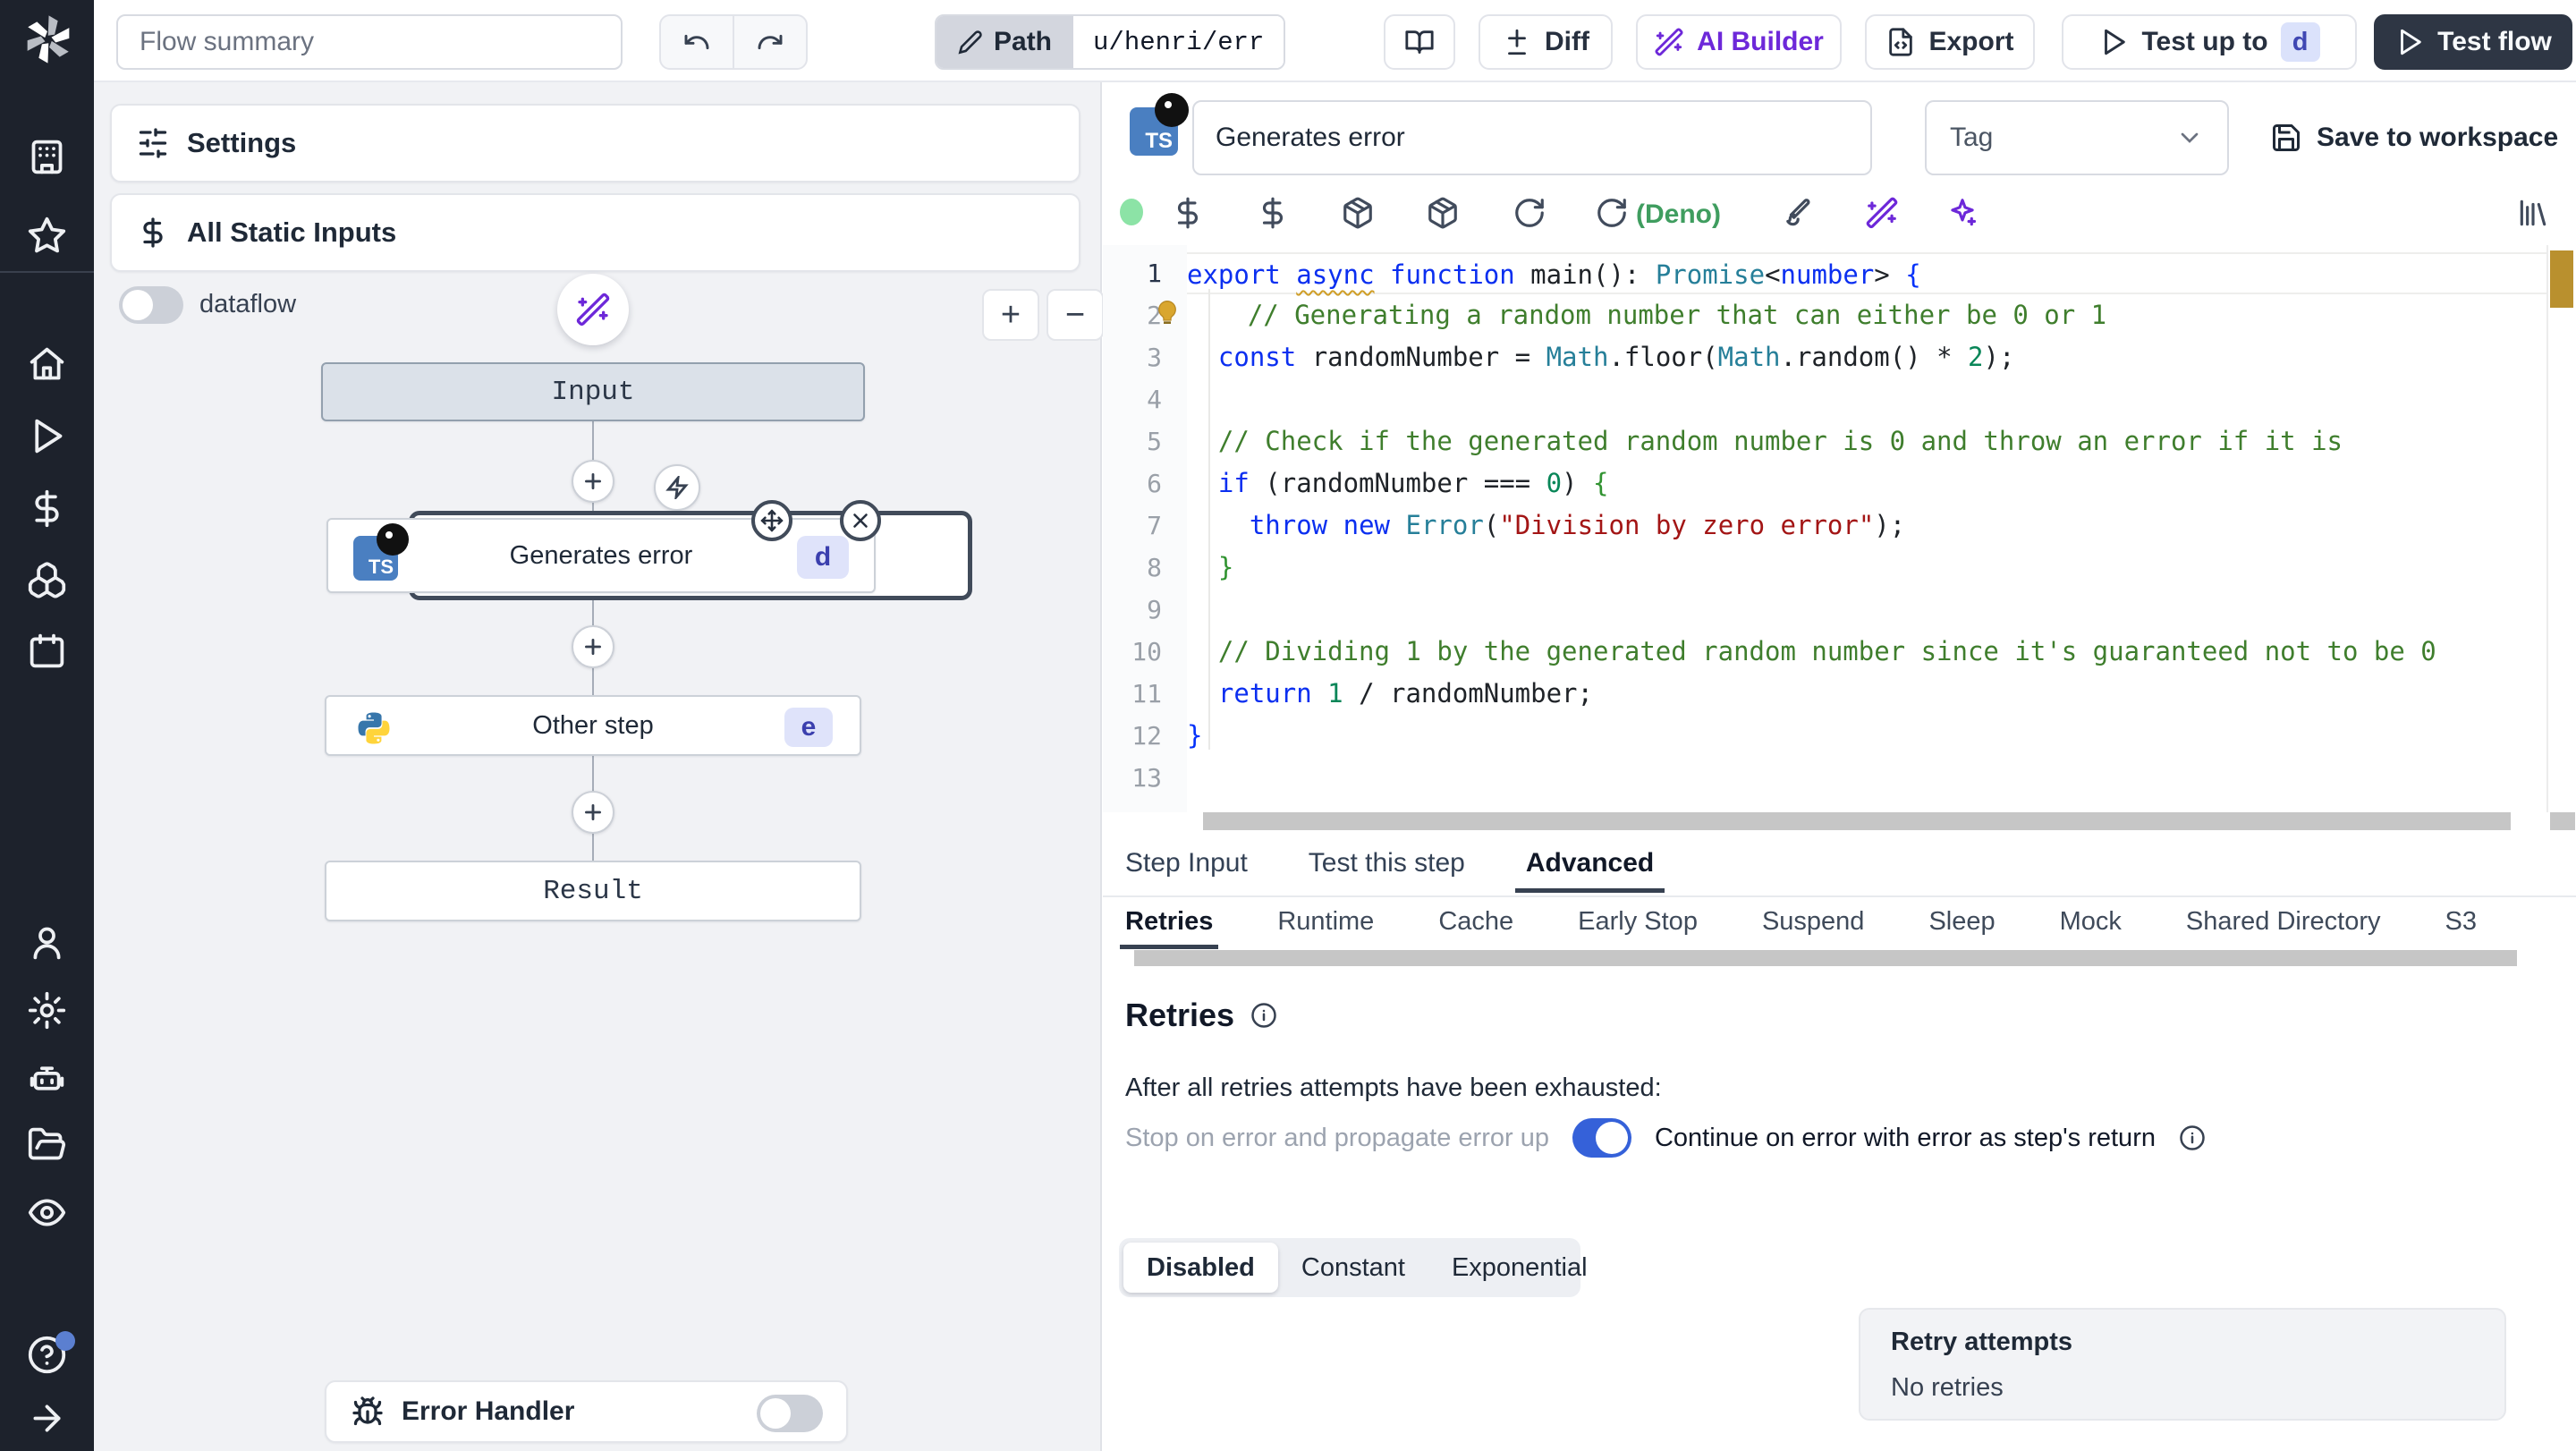  What do you see at coordinates (2461, 927) in the screenshot?
I see `subtab-s3: S3` at bounding box center [2461, 927].